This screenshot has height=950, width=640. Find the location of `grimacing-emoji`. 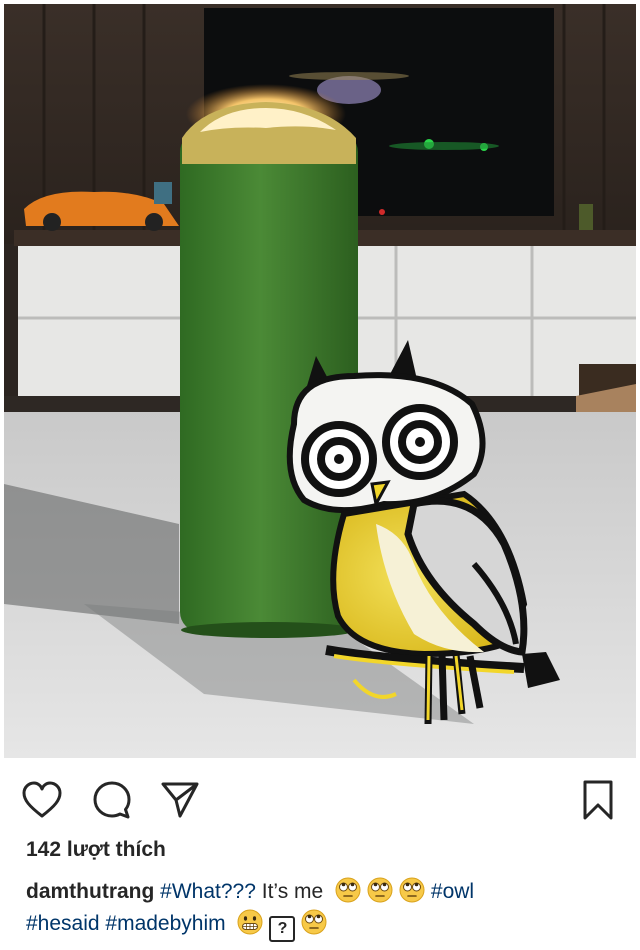

grimacing-emoji is located at coordinates (250, 922).